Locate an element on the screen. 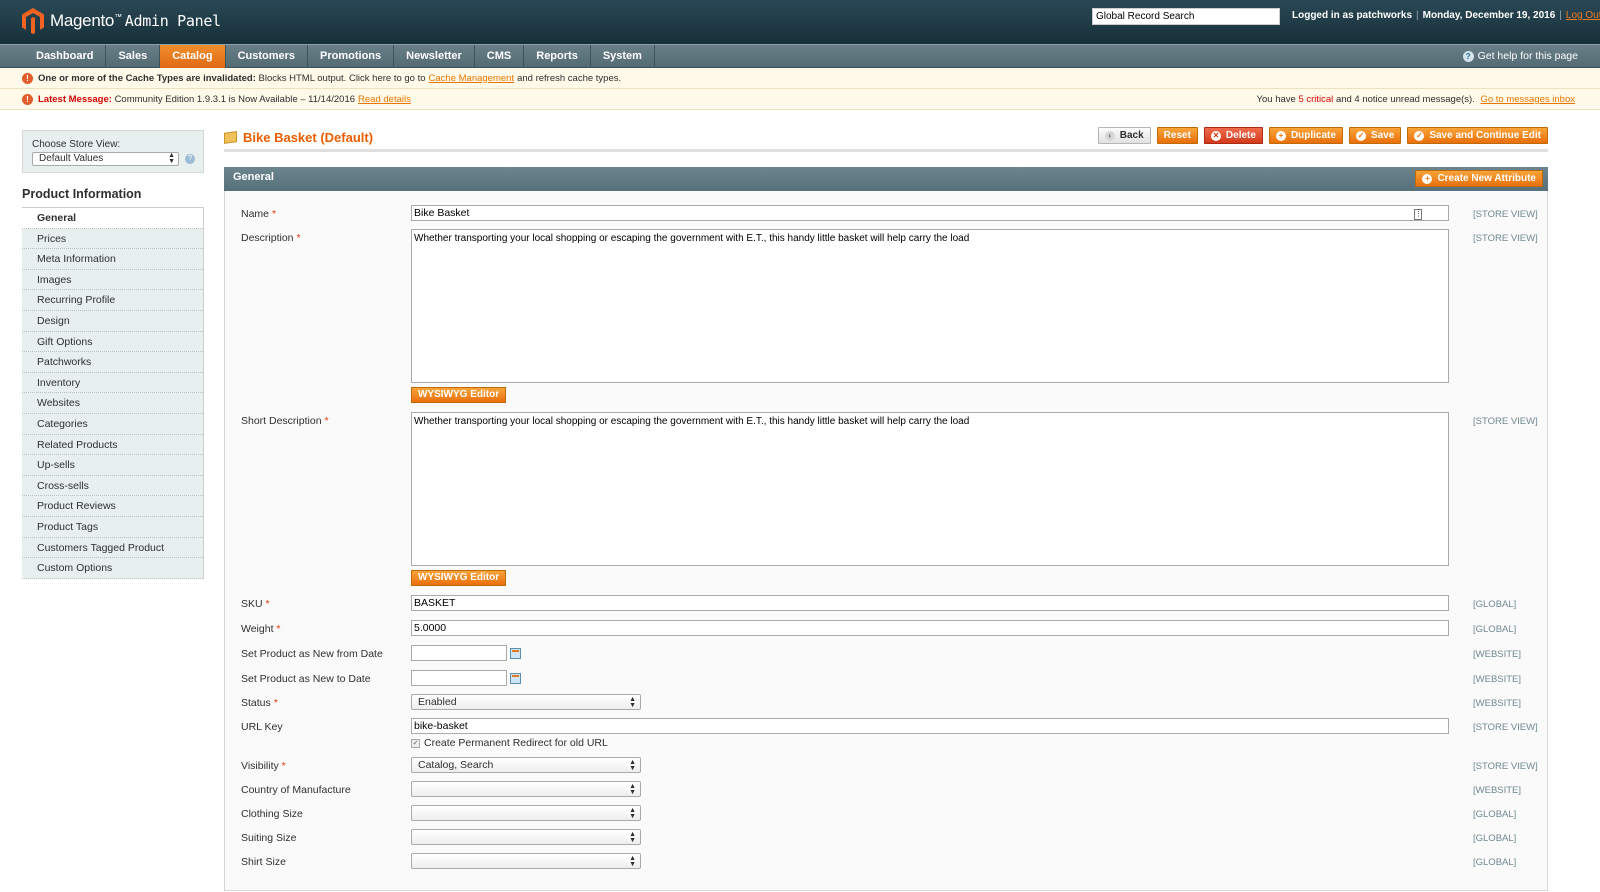 Image resolution: width=1600 pixels, height=892 pixels. nav-reports: Reports is located at coordinates (557, 56).